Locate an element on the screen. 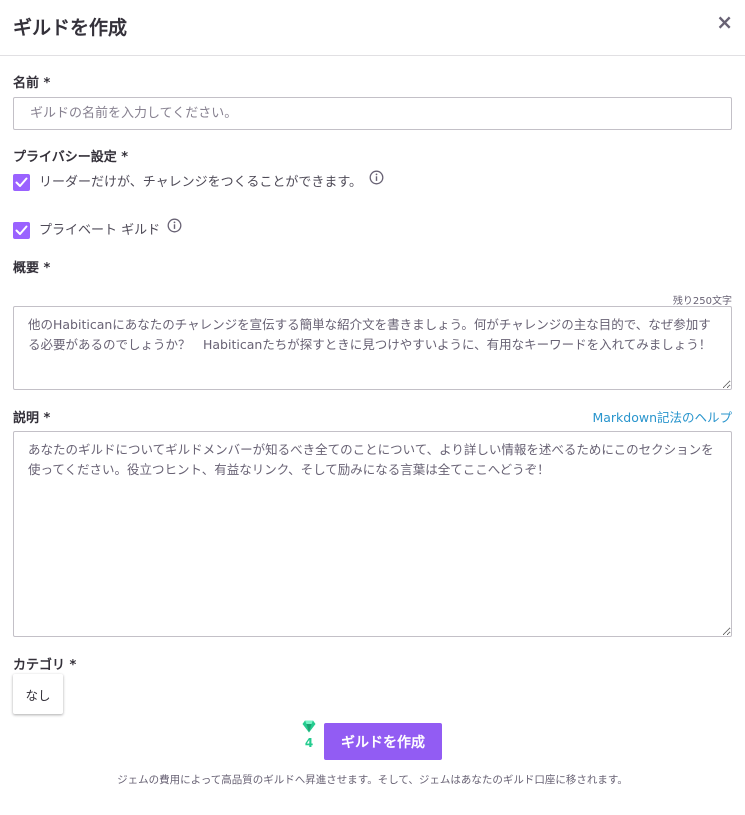 This screenshot has width=745, height=815. modal-title: ギルドを作成 is located at coordinates (70, 28).